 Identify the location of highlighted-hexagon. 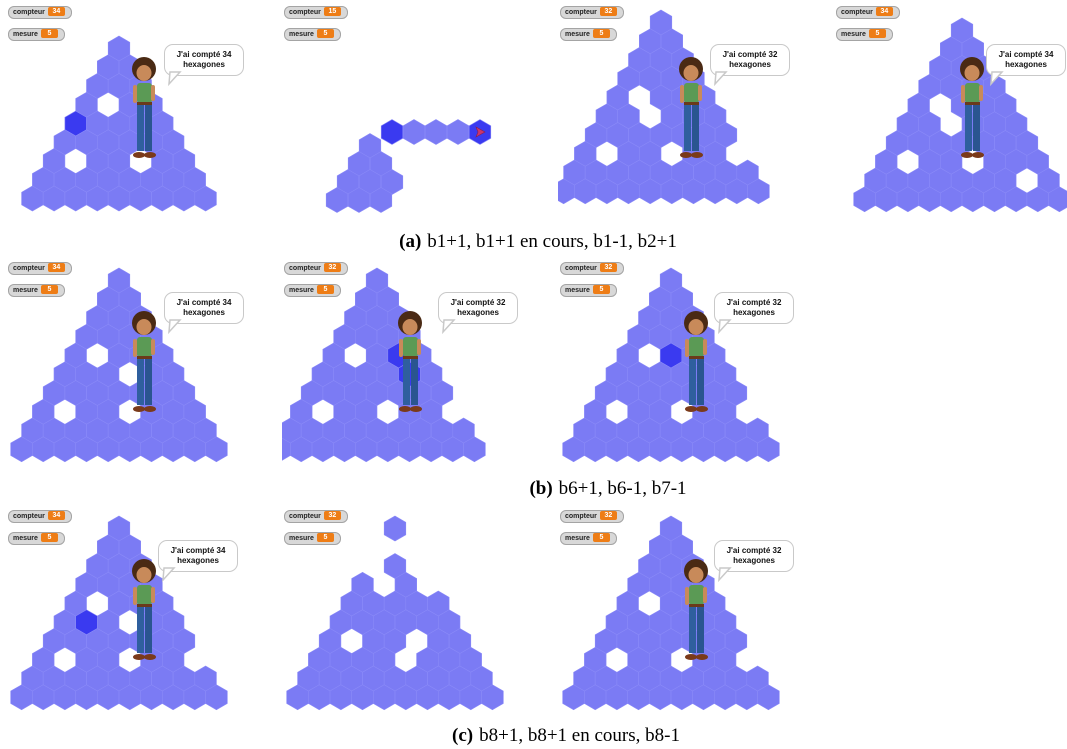
(392, 132).